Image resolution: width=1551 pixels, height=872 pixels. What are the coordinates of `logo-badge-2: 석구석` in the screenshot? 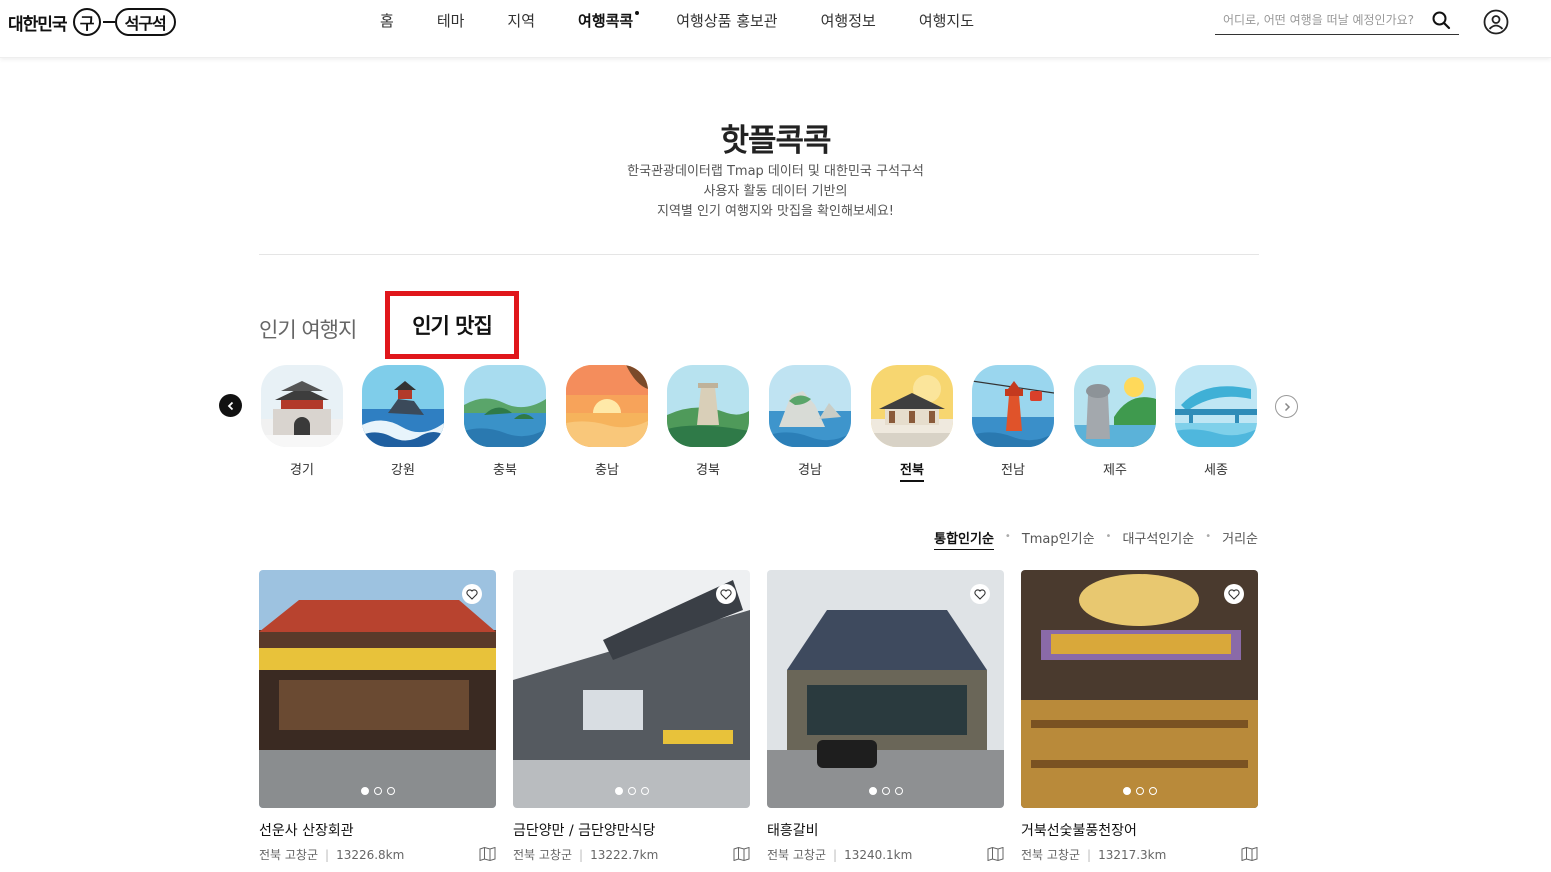 It's located at (145, 22).